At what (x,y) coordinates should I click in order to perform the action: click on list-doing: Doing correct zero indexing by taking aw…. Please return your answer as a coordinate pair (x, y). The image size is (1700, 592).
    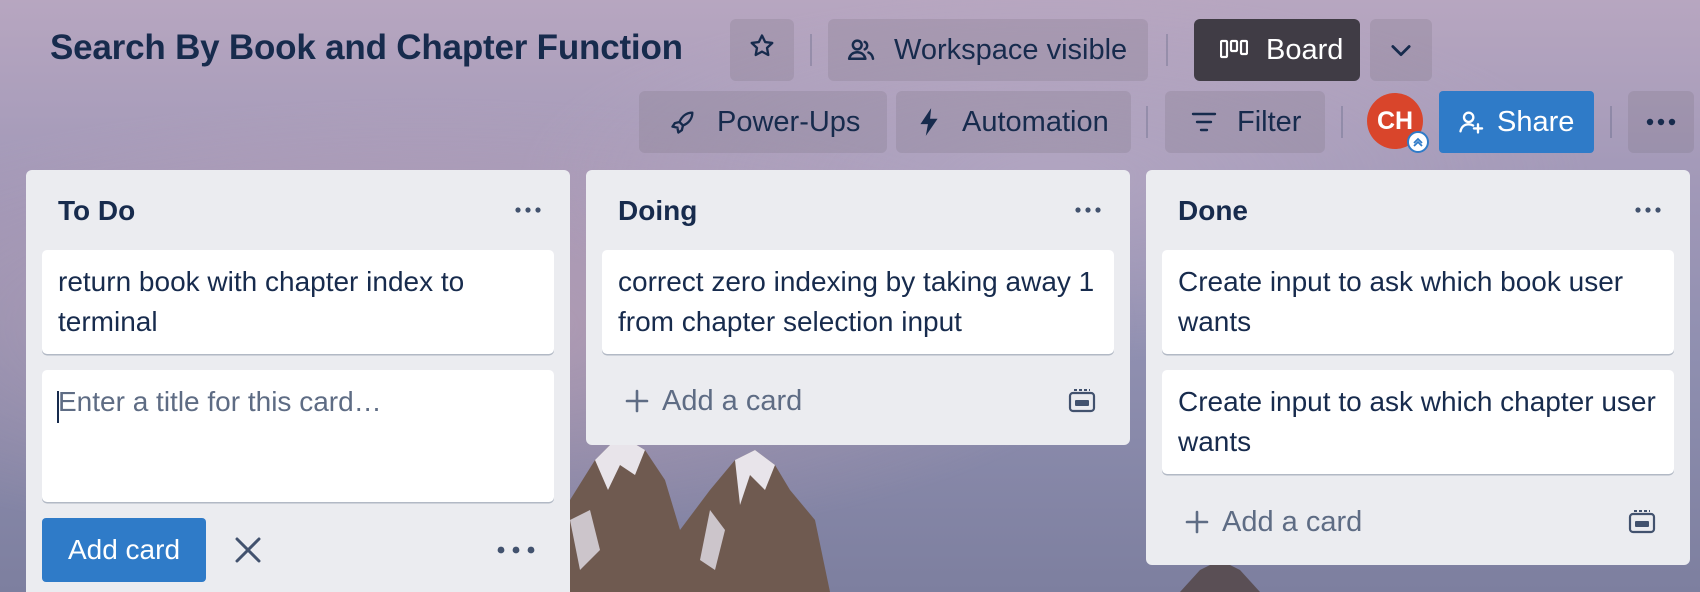
    Looking at the image, I should click on (858, 307).